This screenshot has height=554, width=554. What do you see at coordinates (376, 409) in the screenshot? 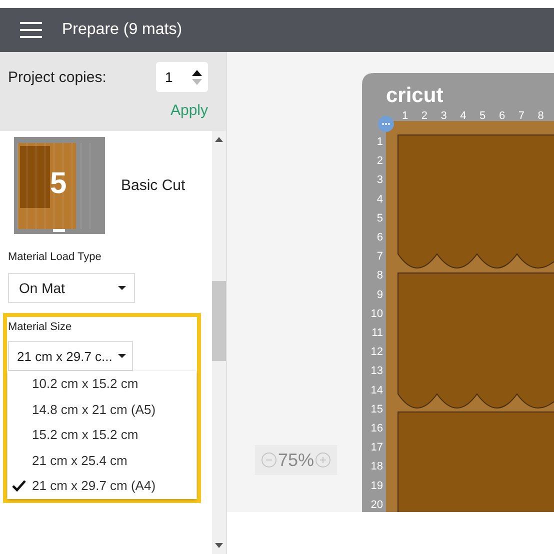
I see `ruler-number: 15` at bounding box center [376, 409].